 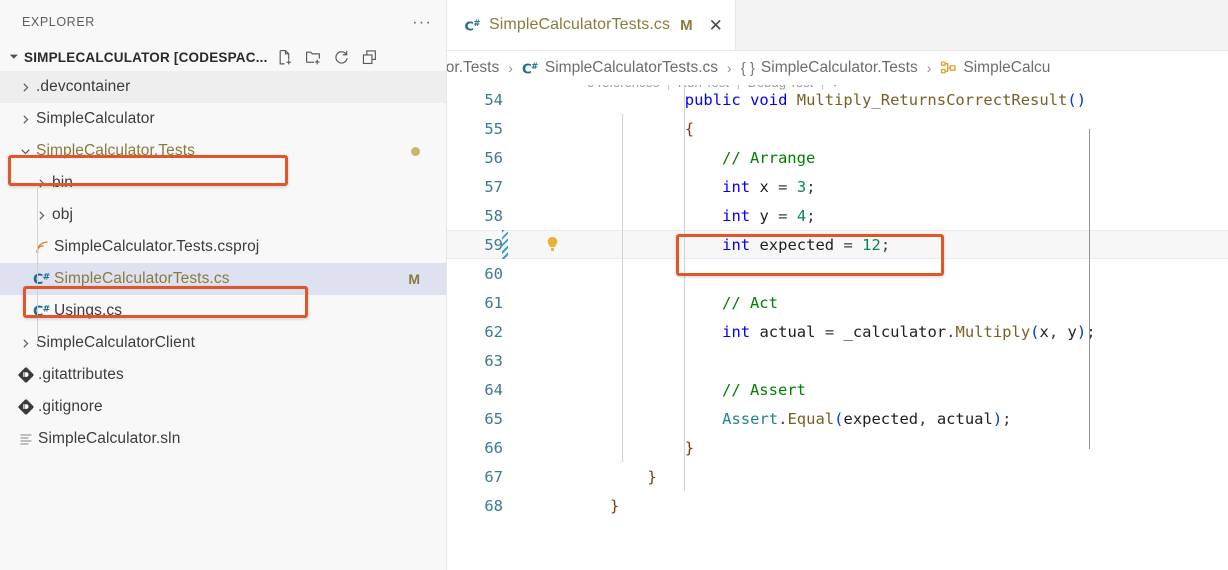 I want to click on explorer-item-gitignore: .gitignore, so click(x=223, y=407).